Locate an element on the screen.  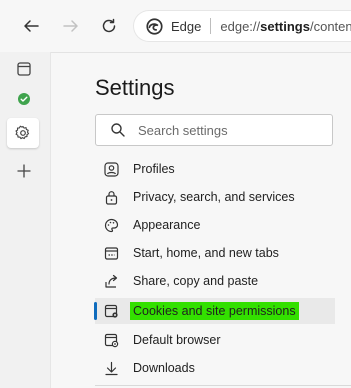
url-prefix: edge:// is located at coordinates (240, 26).